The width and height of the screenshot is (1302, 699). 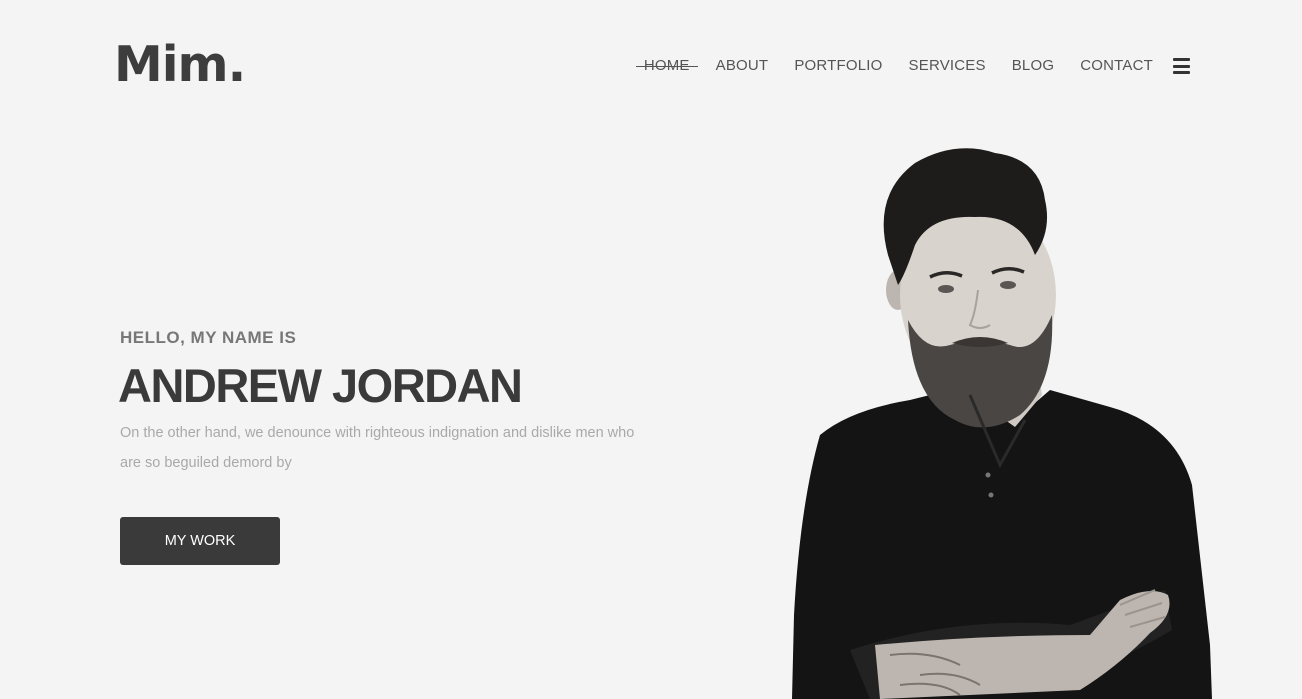 What do you see at coordinates (180, 64) in the screenshot?
I see `site-logo: Mim.` at bounding box center [180, 64].